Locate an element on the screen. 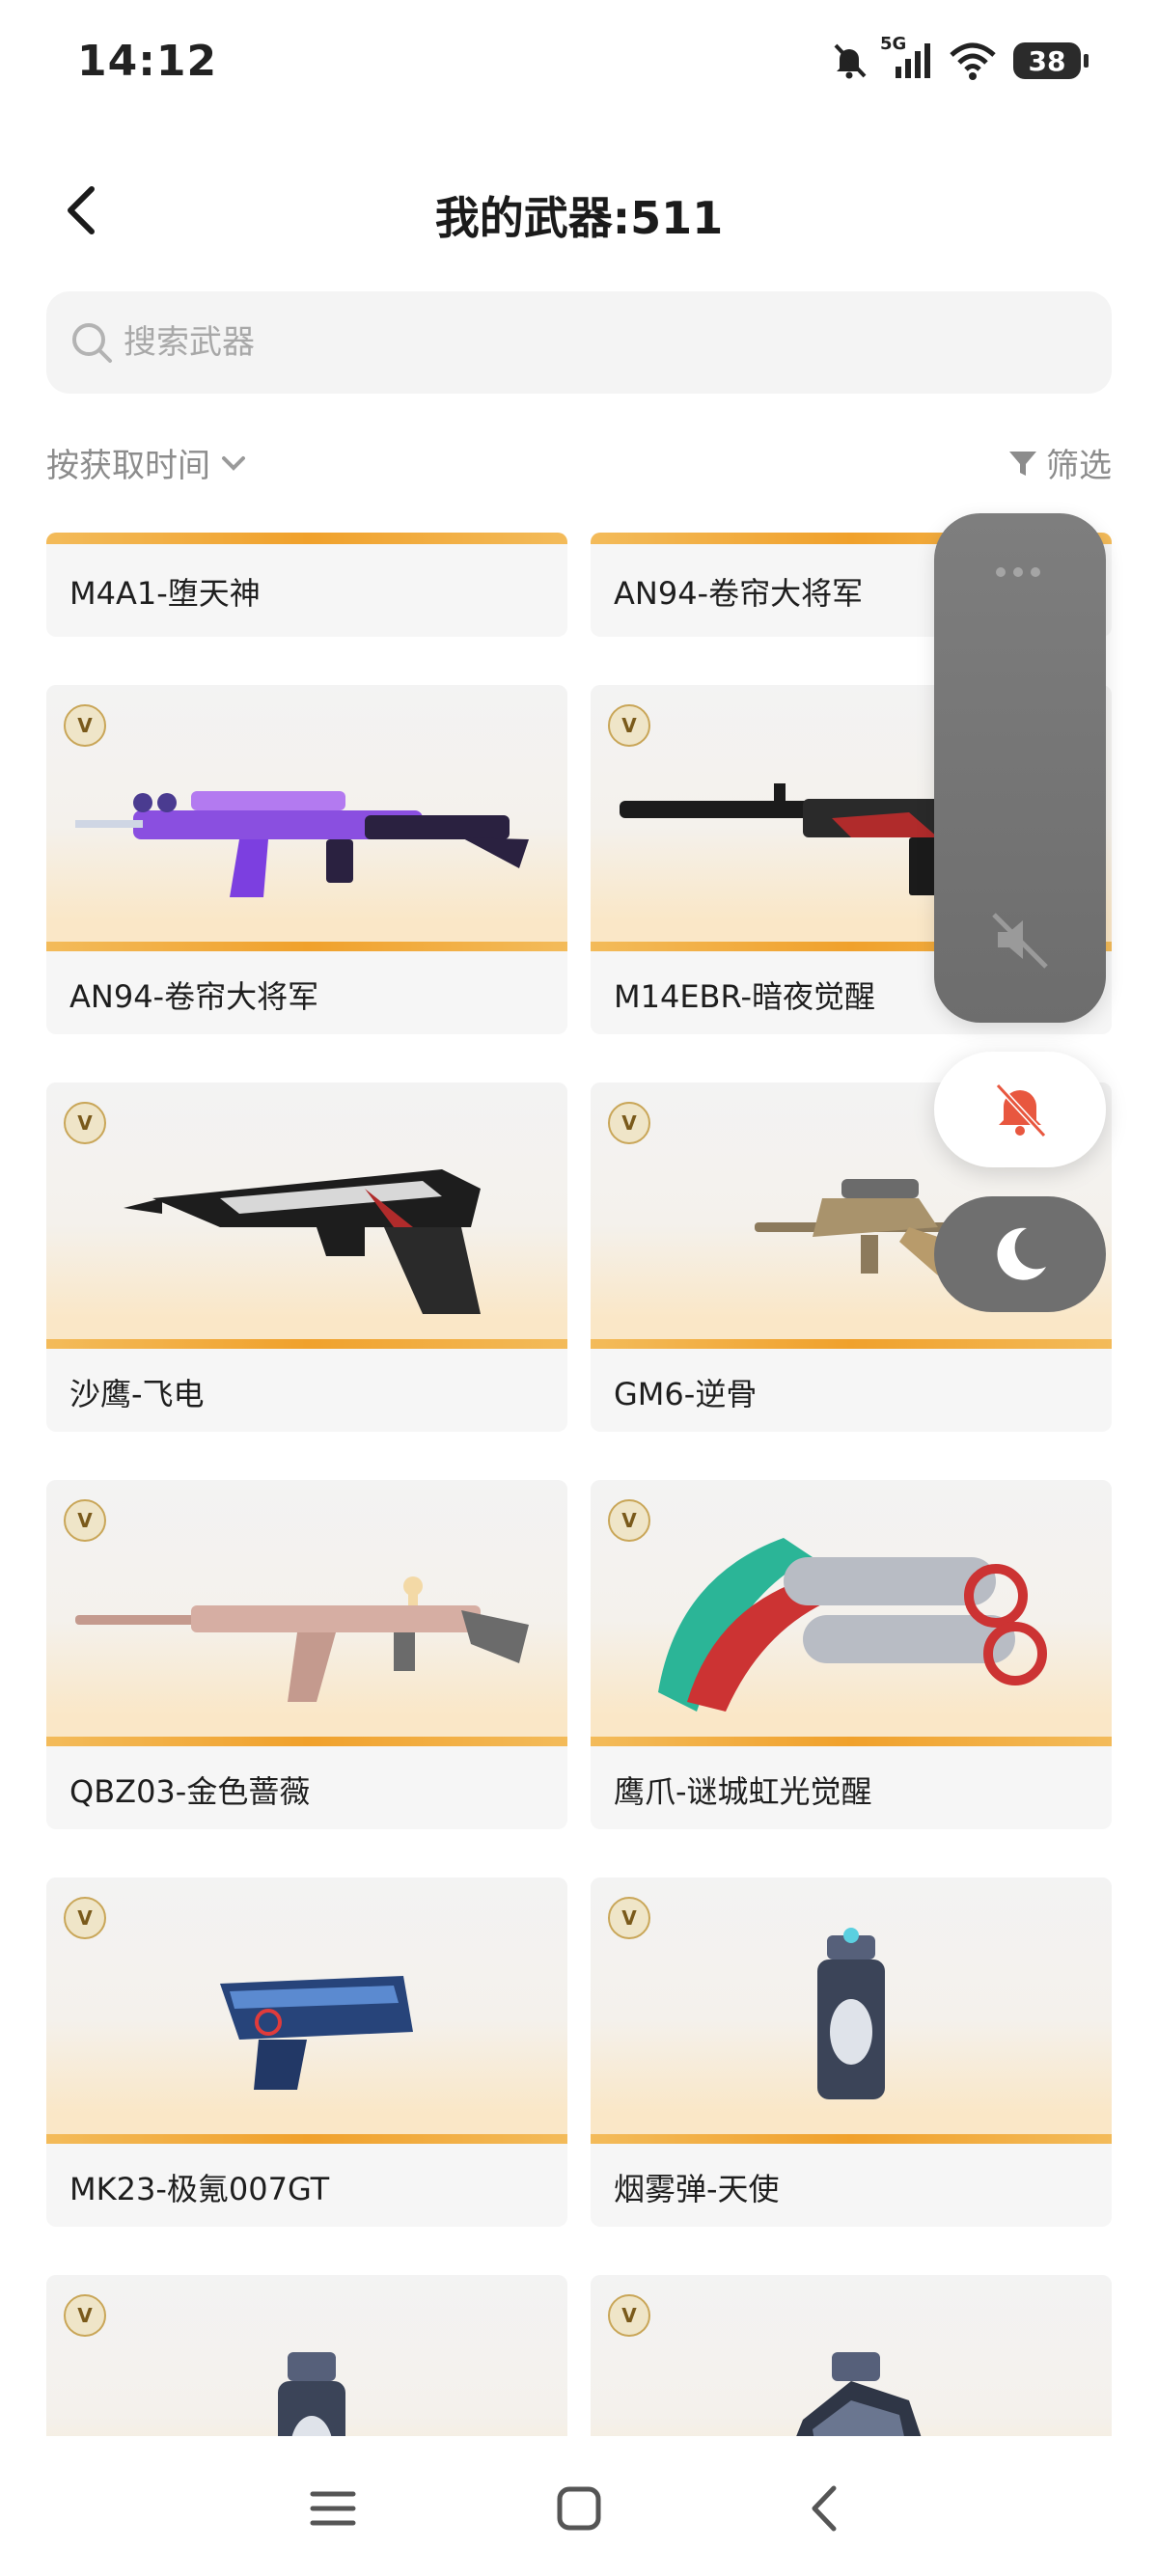 This screenshot has height=2576, width=1158. karambit-knife-icon is located at coordinates (852, 1625).